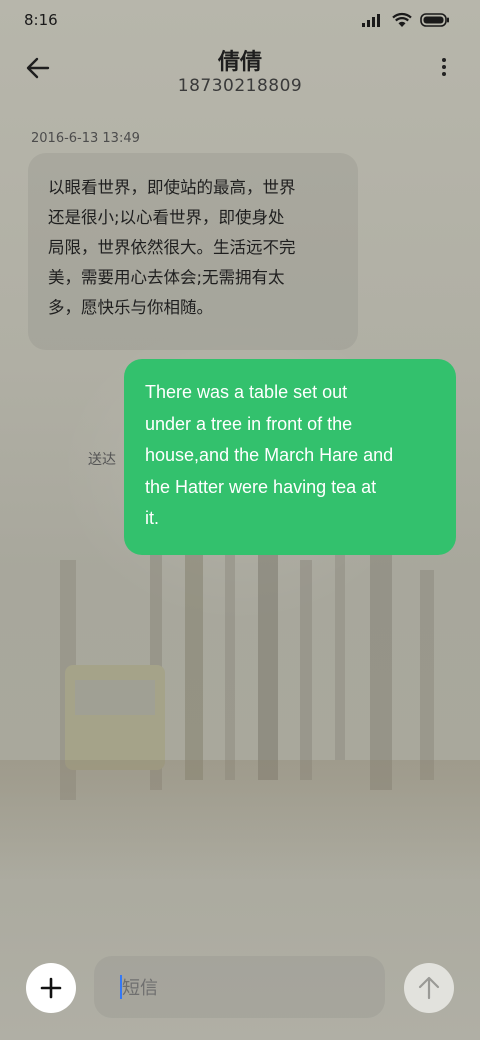  I want to click on battery-icon, so click(434, 20).